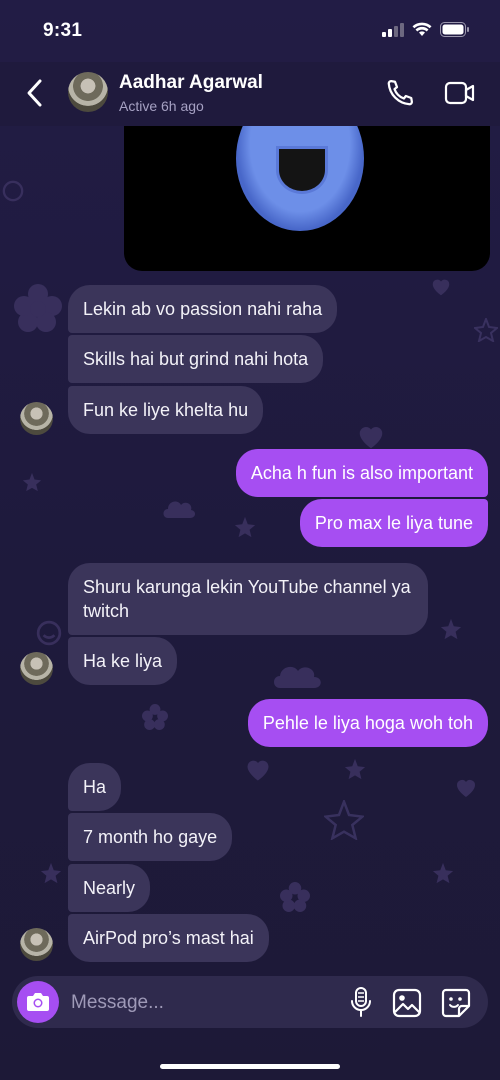 The height and width of the screenshot is (1080, 500). What do you see at coordinates (123, 661) in the screenshot?
I see `incoming-message: Ha ke liya` at bounding box center [123, 661].